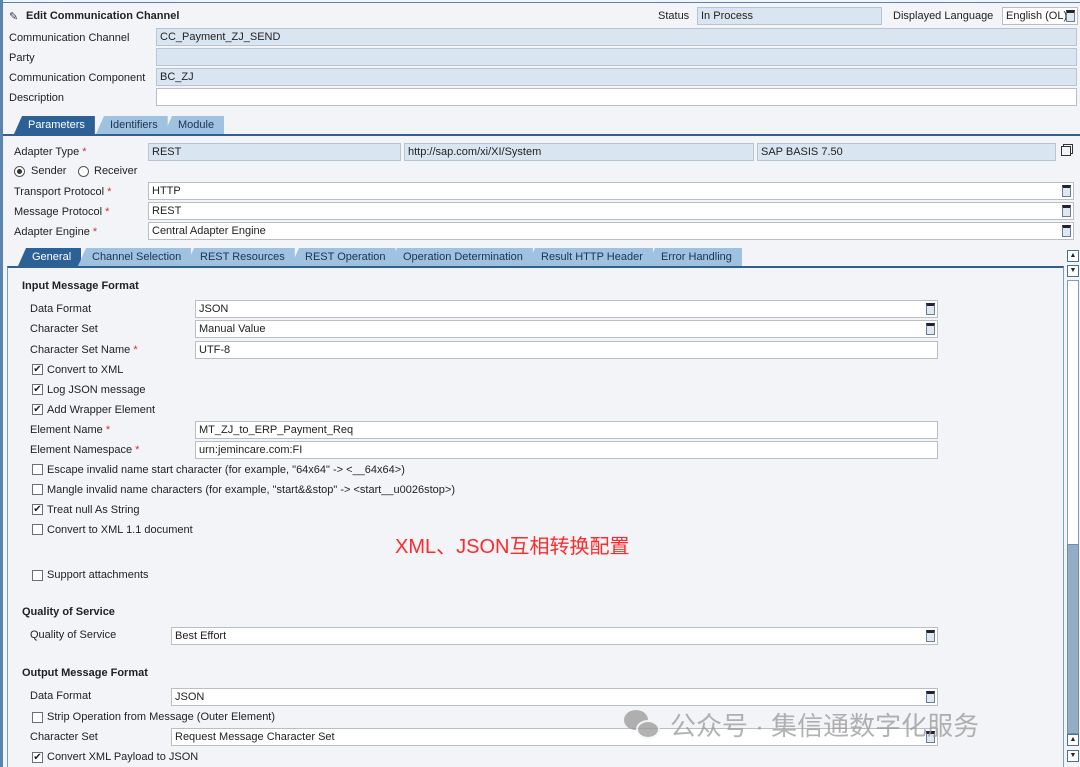  What do you see at coordinates (943, 16) in the screenshot?
I see `language-label: Displayed Language` at bounding box center [943, 16].